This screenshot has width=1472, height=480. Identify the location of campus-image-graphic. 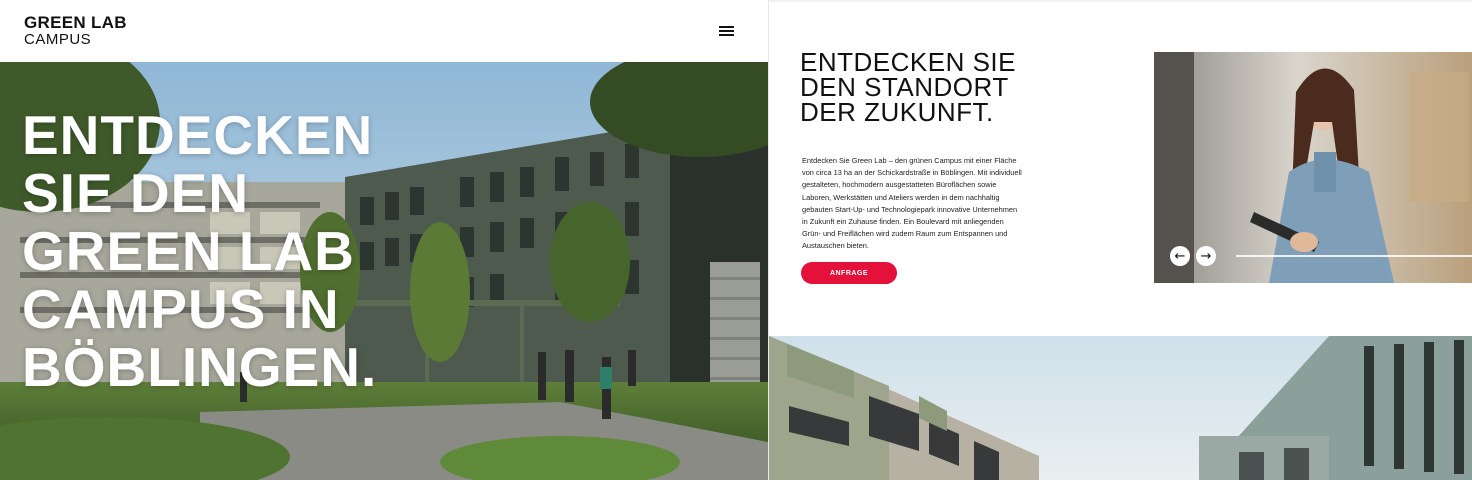
(1120, 408).